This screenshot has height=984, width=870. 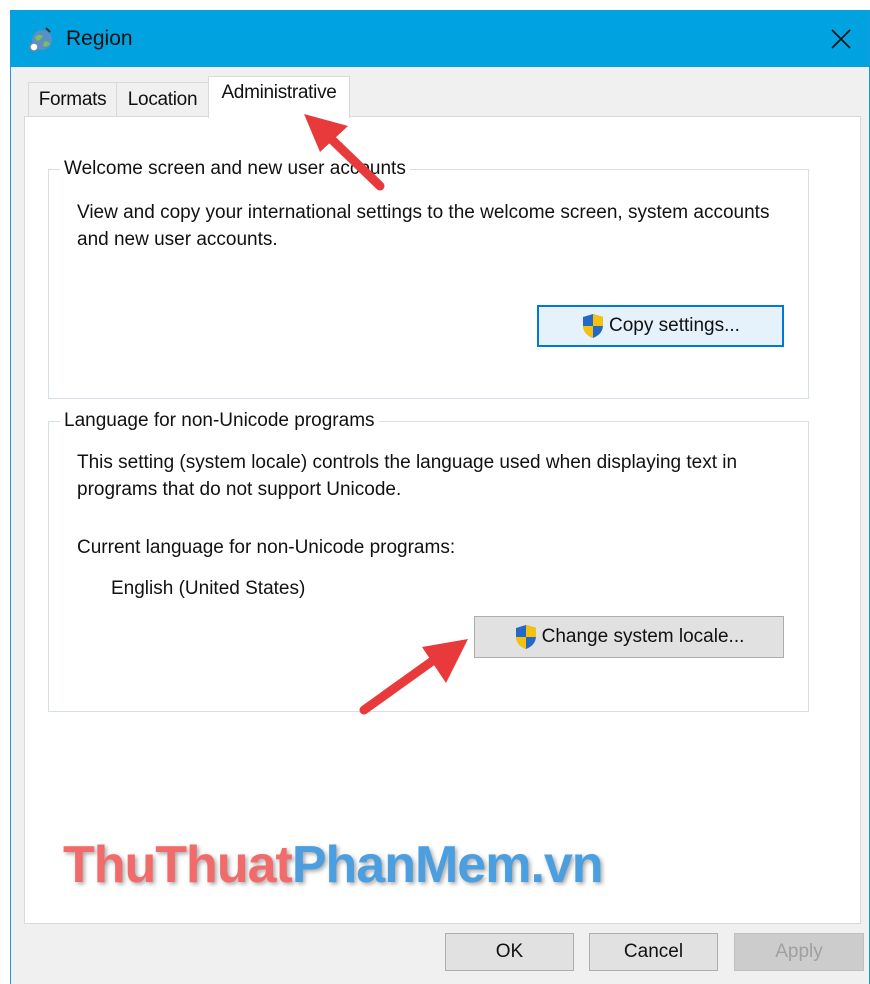 What do you see at coordinates (178, 865) in the screenshot?
I see `watermark-part1: ThuThuat` at bounding box center [178, 865].